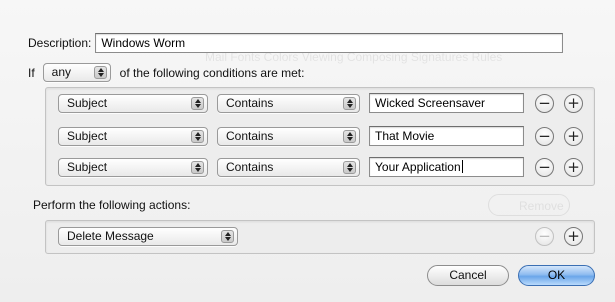  I want to click on description-row: Description: Windows Worm, so click(296, 43).